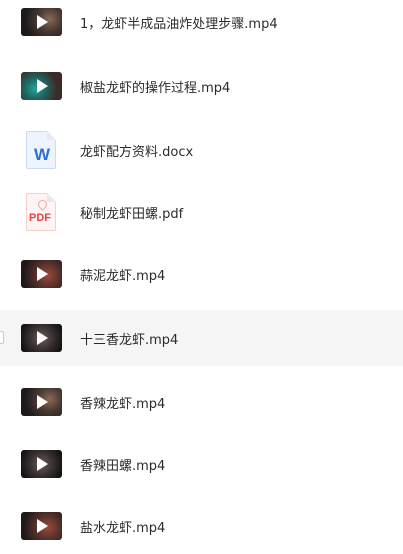  What do you see at coordinates (201, 526) in the screenshot?
I see `file-row: 盐水龙虾.mp4` at bounding box center [201, 526].